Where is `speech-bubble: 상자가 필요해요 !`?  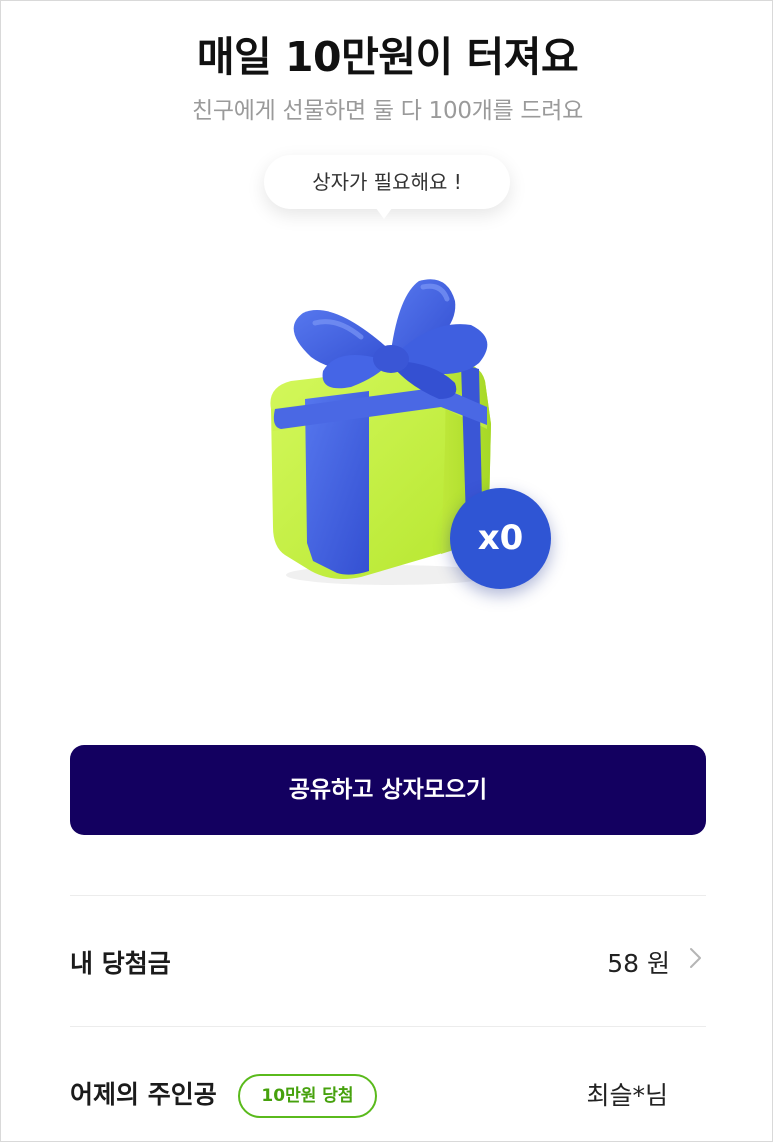
speech-bubble: 상자가 필요해요 ! is located at coordinates (387, 182).